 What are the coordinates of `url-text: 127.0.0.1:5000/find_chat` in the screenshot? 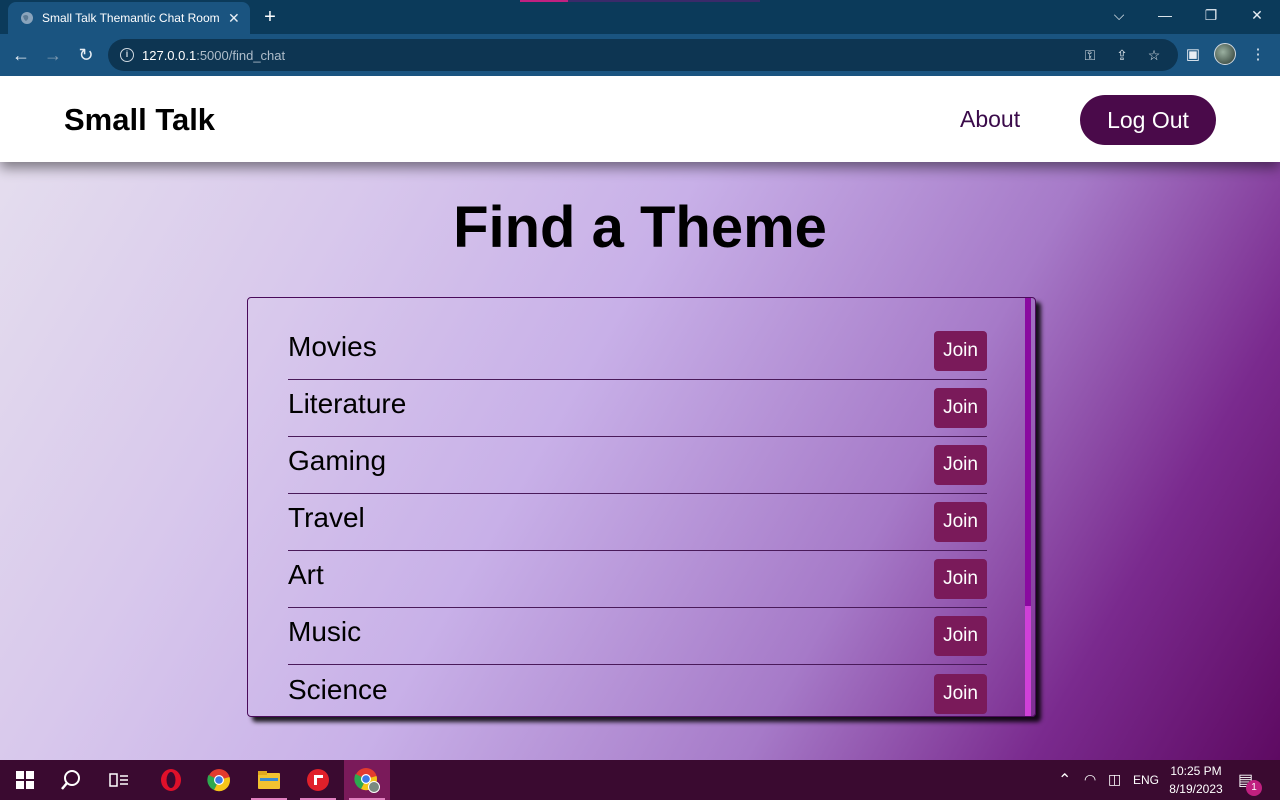 It's located at (213, 55).